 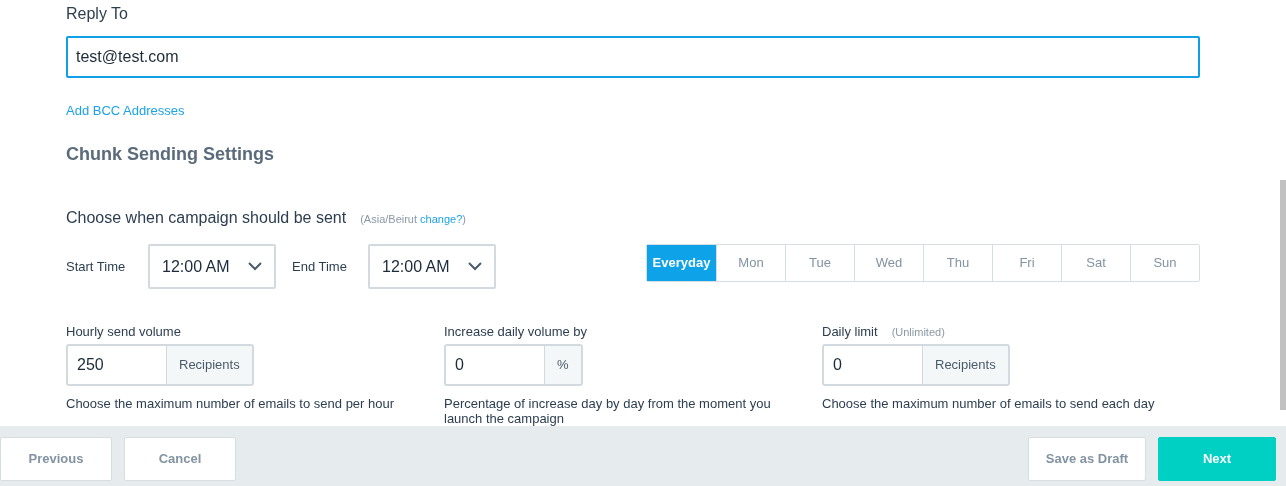 I want to click on field-label: Increase daily volume by, so click(x=516, y=332).